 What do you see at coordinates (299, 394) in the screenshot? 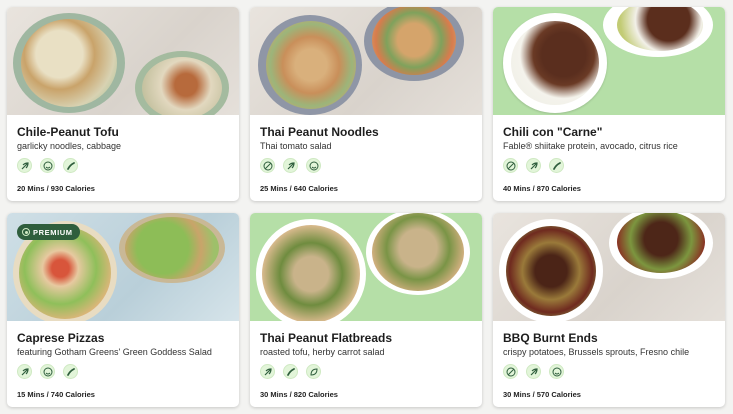
I see `time-calories: 30 Mins / 820 Calories` at bounding box center [299, 394].